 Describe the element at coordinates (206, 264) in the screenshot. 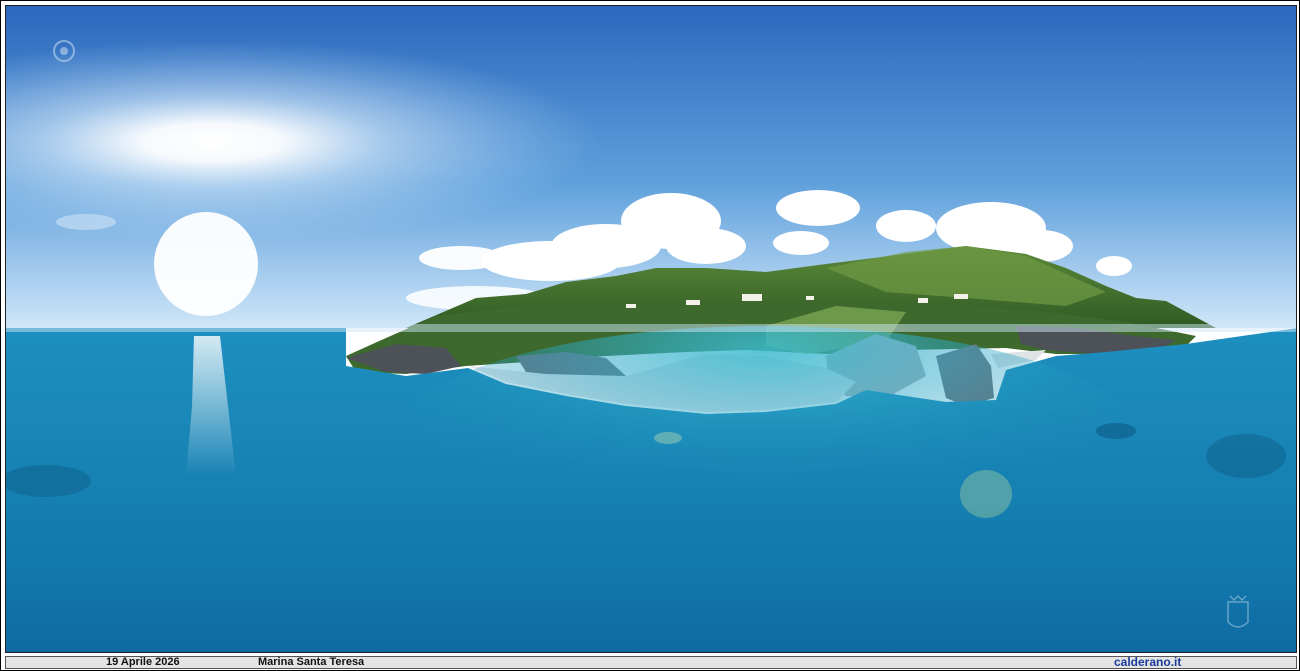

I see `sun` at that location.